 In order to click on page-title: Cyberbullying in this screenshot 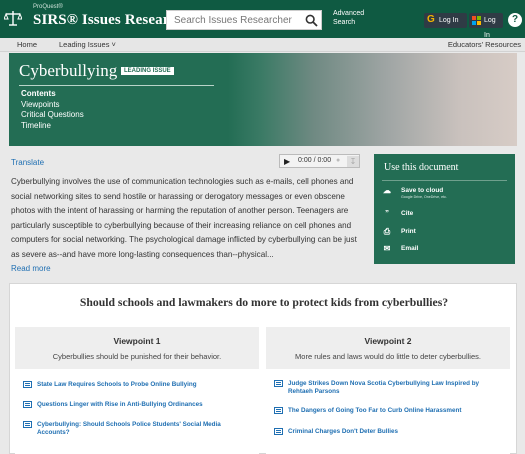, I will do `click(68, 70)`.